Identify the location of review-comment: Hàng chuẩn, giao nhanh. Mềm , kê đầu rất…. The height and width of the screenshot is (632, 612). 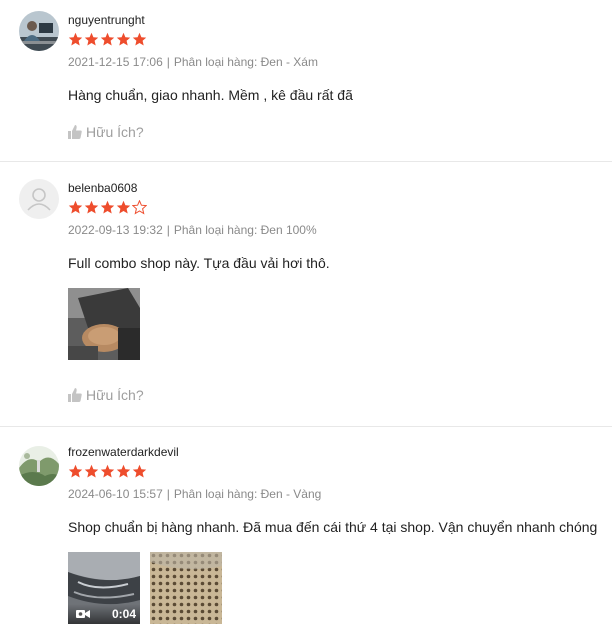
(210, 95).